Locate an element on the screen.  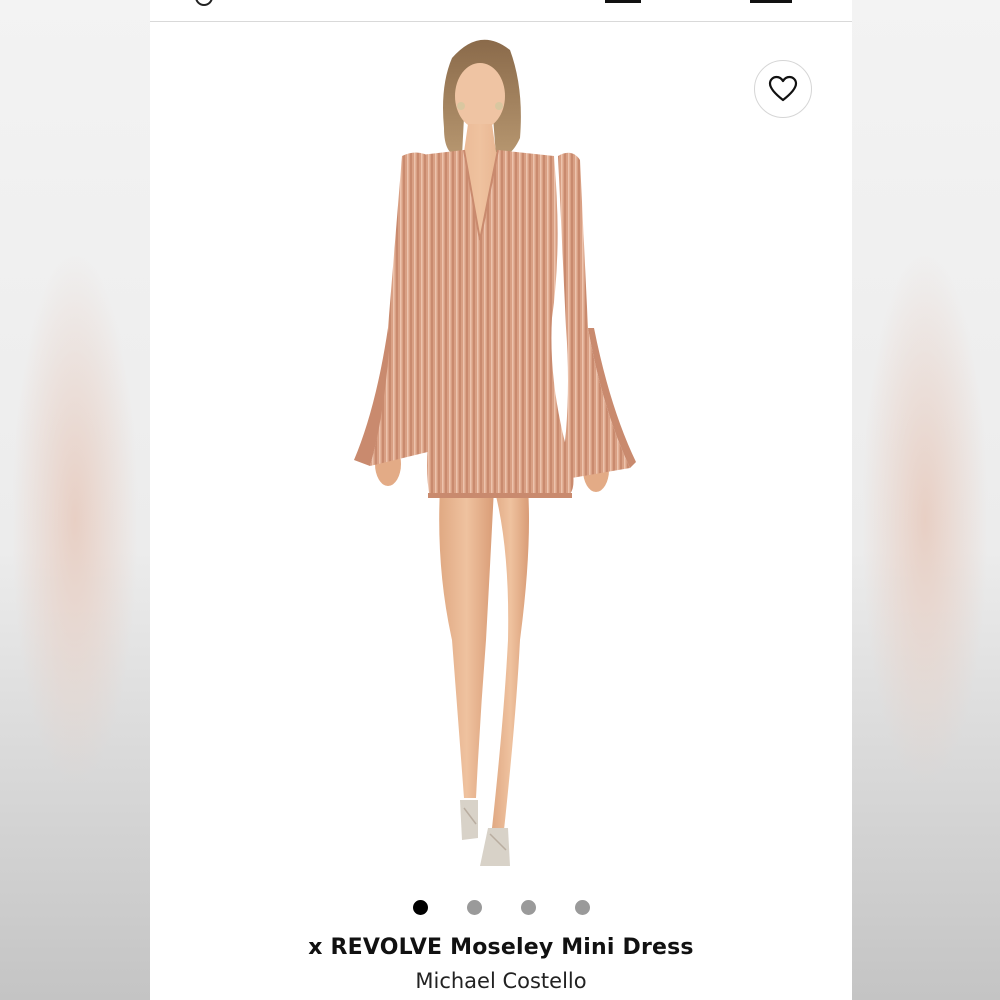
back-icon is located at coordinates (204, 3).